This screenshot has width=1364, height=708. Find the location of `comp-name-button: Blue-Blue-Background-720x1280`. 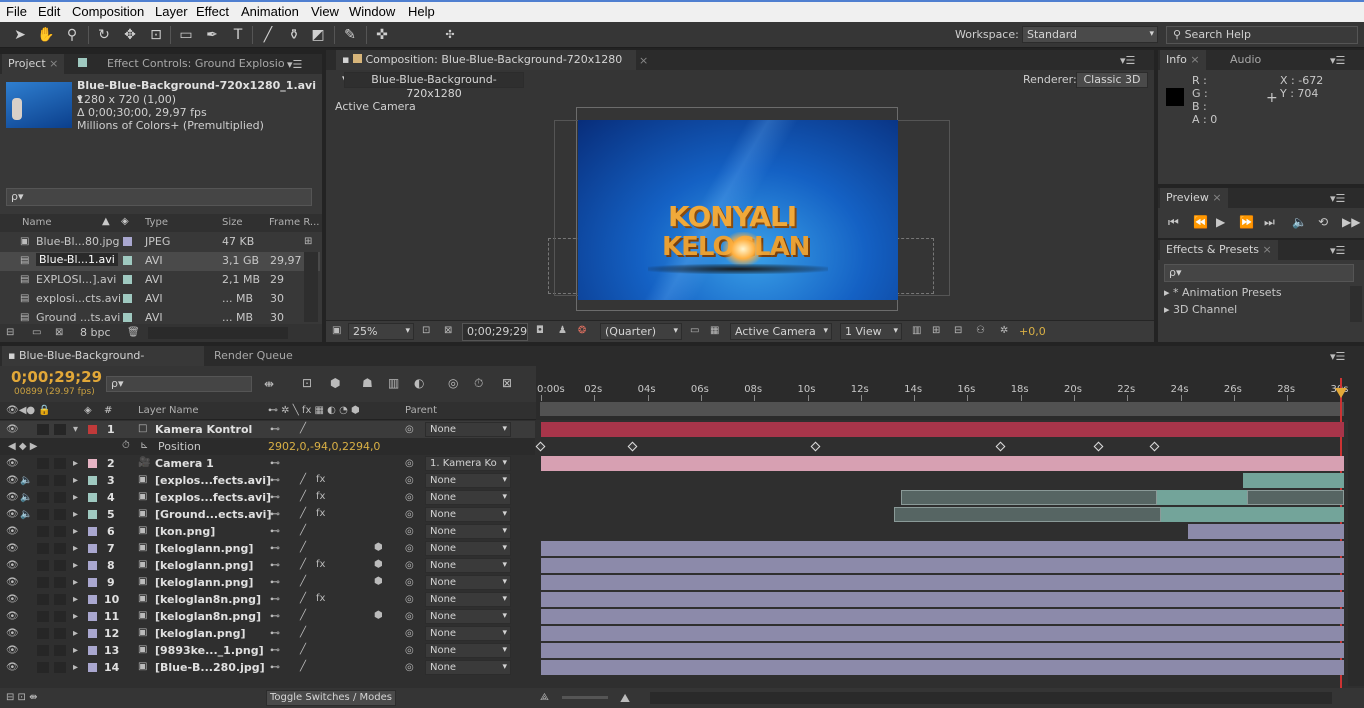

comp-name-button: Blue-Blue-Background-720x1280 is located at coordinates (434, 86).